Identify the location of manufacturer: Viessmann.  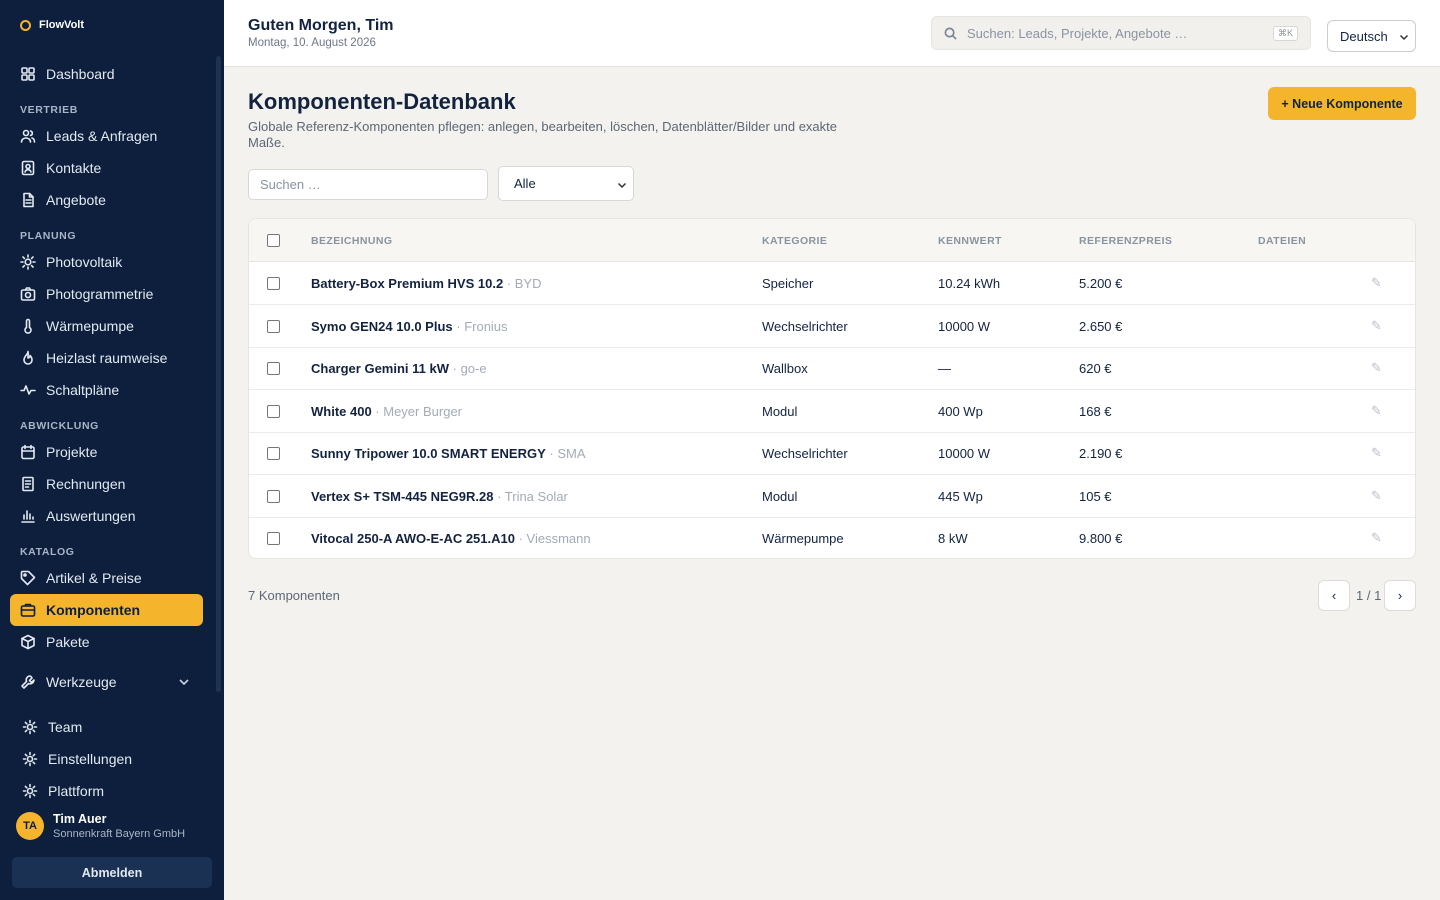
(558, 538).